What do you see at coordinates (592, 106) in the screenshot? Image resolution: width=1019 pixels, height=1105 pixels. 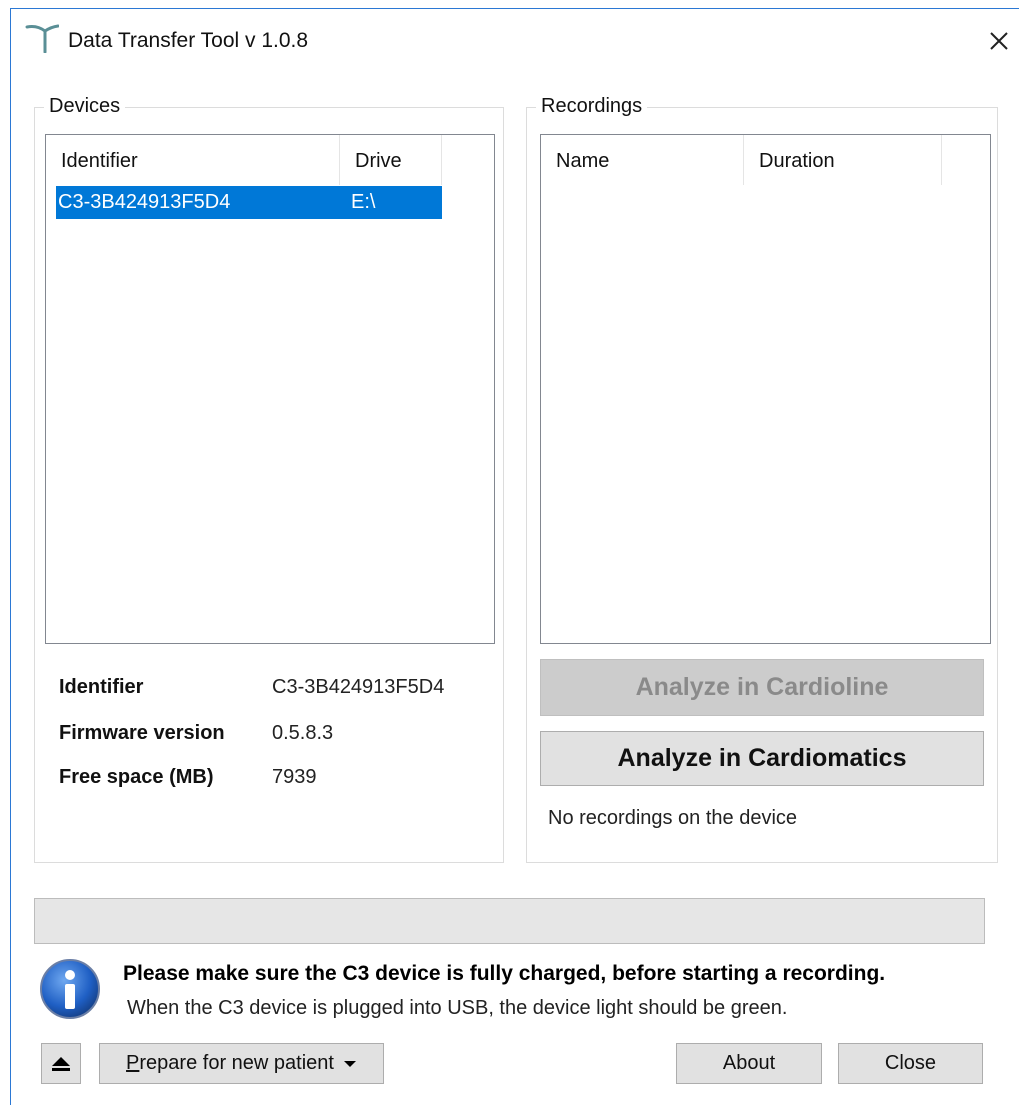 I see `recordings-group-label: Recordings` at bounding box center [592, 106].